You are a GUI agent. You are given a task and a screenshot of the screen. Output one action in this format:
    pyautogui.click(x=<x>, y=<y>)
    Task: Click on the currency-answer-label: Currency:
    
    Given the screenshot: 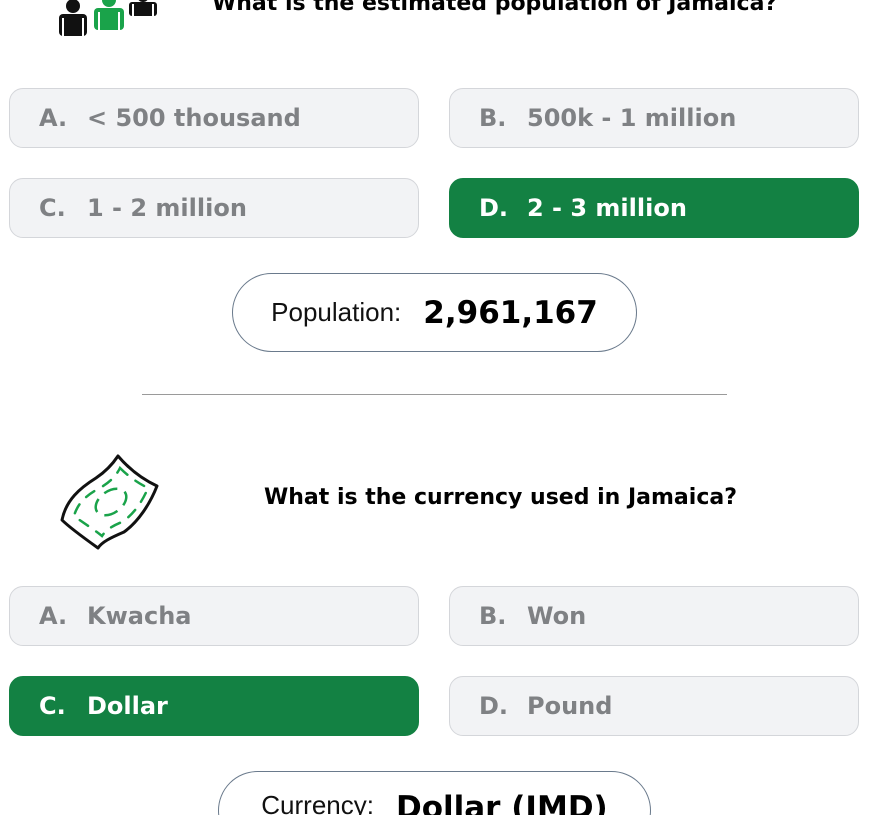 What is the action you would take?
    pyautogui.click(x=317, y=802)
    